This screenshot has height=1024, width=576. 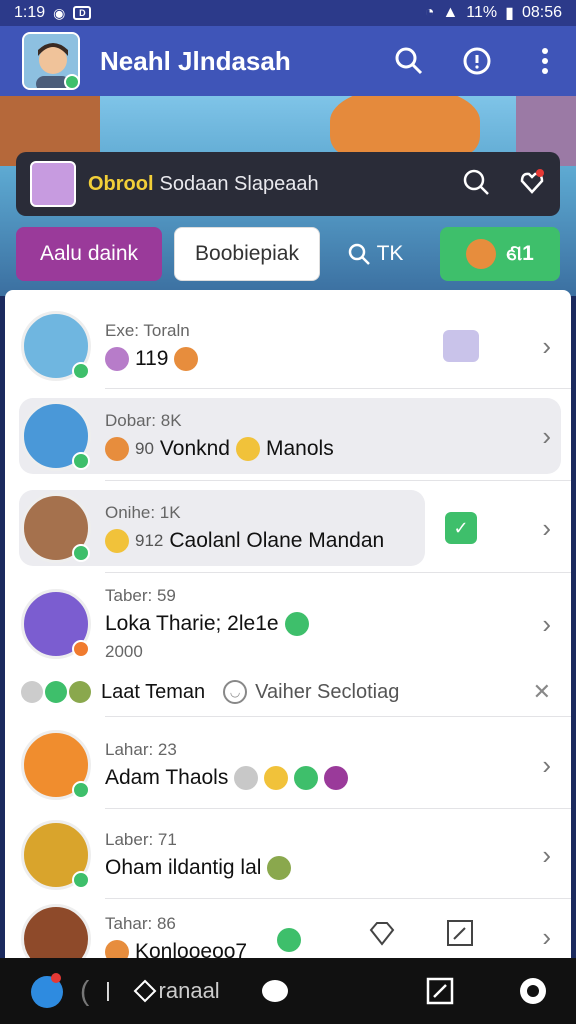 I want to click on contact-name: Vonknd, so click(x=194, y=448).